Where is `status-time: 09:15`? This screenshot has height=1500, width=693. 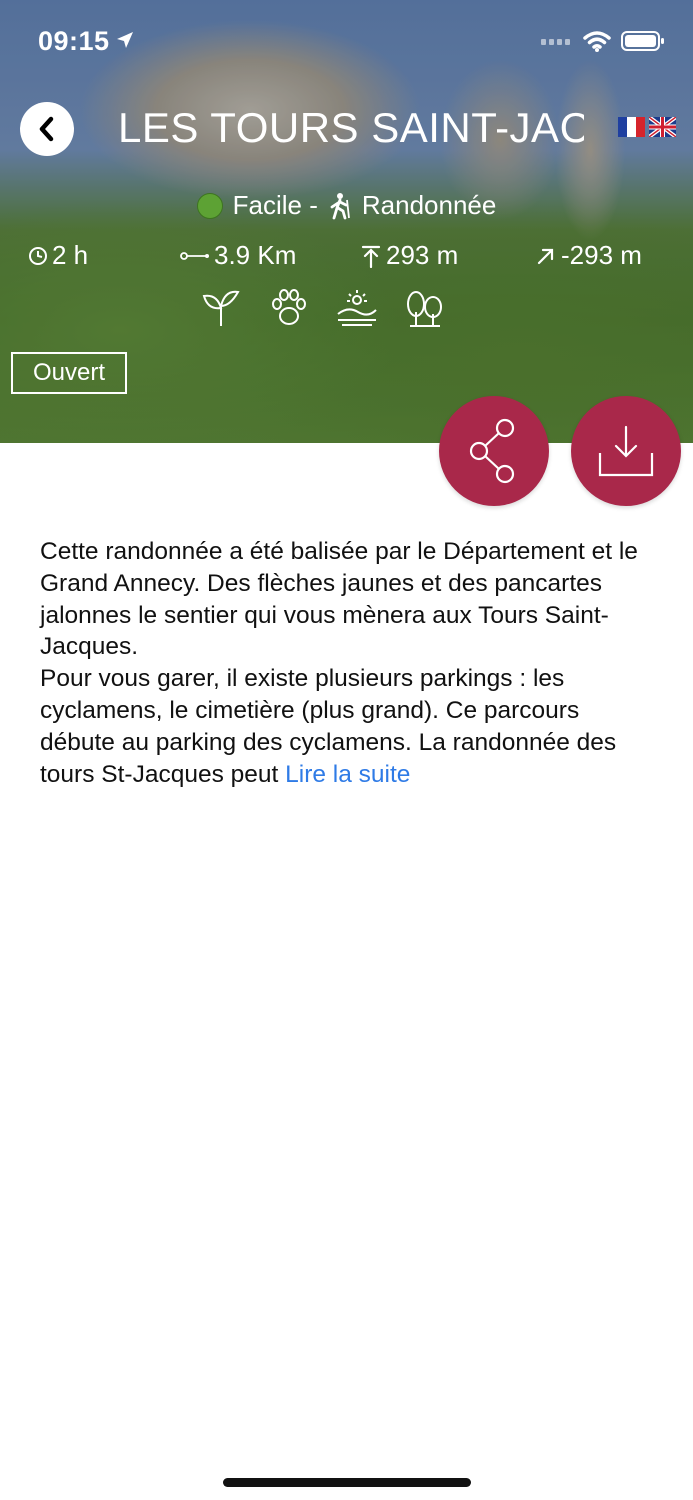
status-time: 09:15 is located at coordinates (74, 41).